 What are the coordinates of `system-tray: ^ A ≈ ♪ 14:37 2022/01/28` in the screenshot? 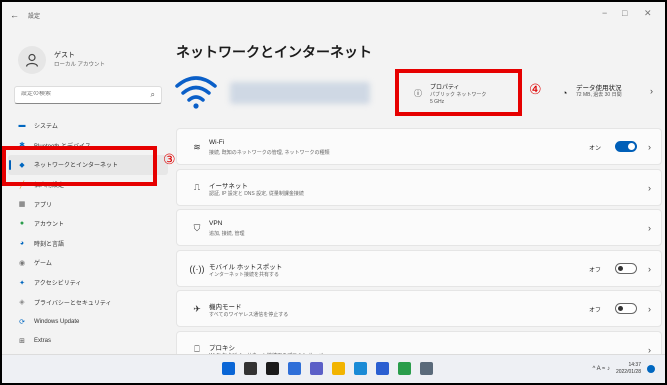 It's located at (624, 369).